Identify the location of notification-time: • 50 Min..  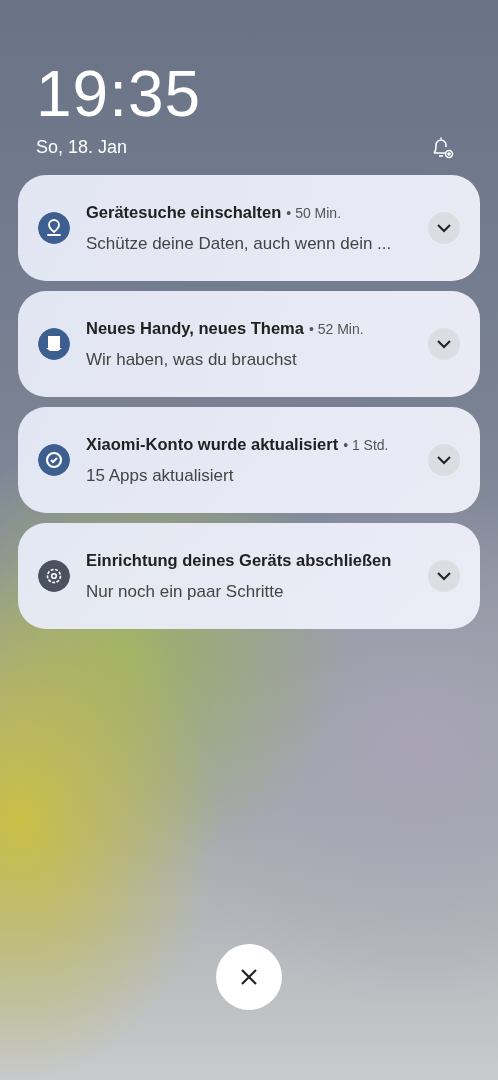
(314, 213).